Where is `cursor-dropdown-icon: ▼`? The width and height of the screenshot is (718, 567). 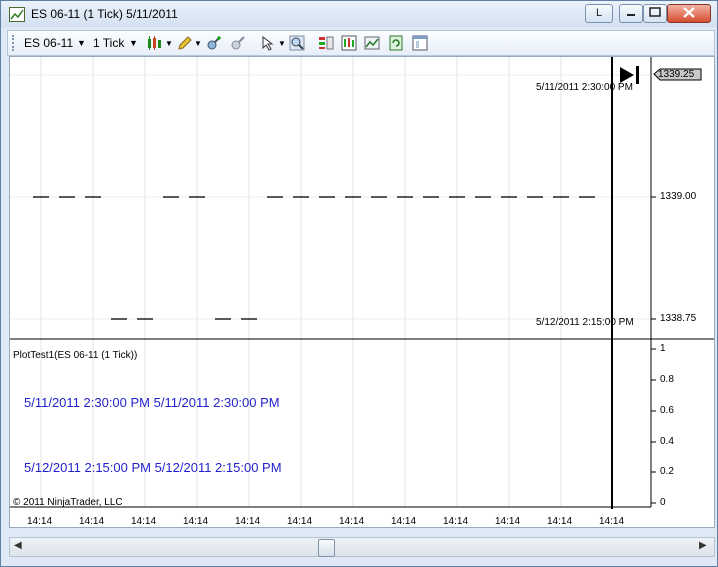
cursor-dropdown-icon: ▼ is located at coordinates (282, 43).